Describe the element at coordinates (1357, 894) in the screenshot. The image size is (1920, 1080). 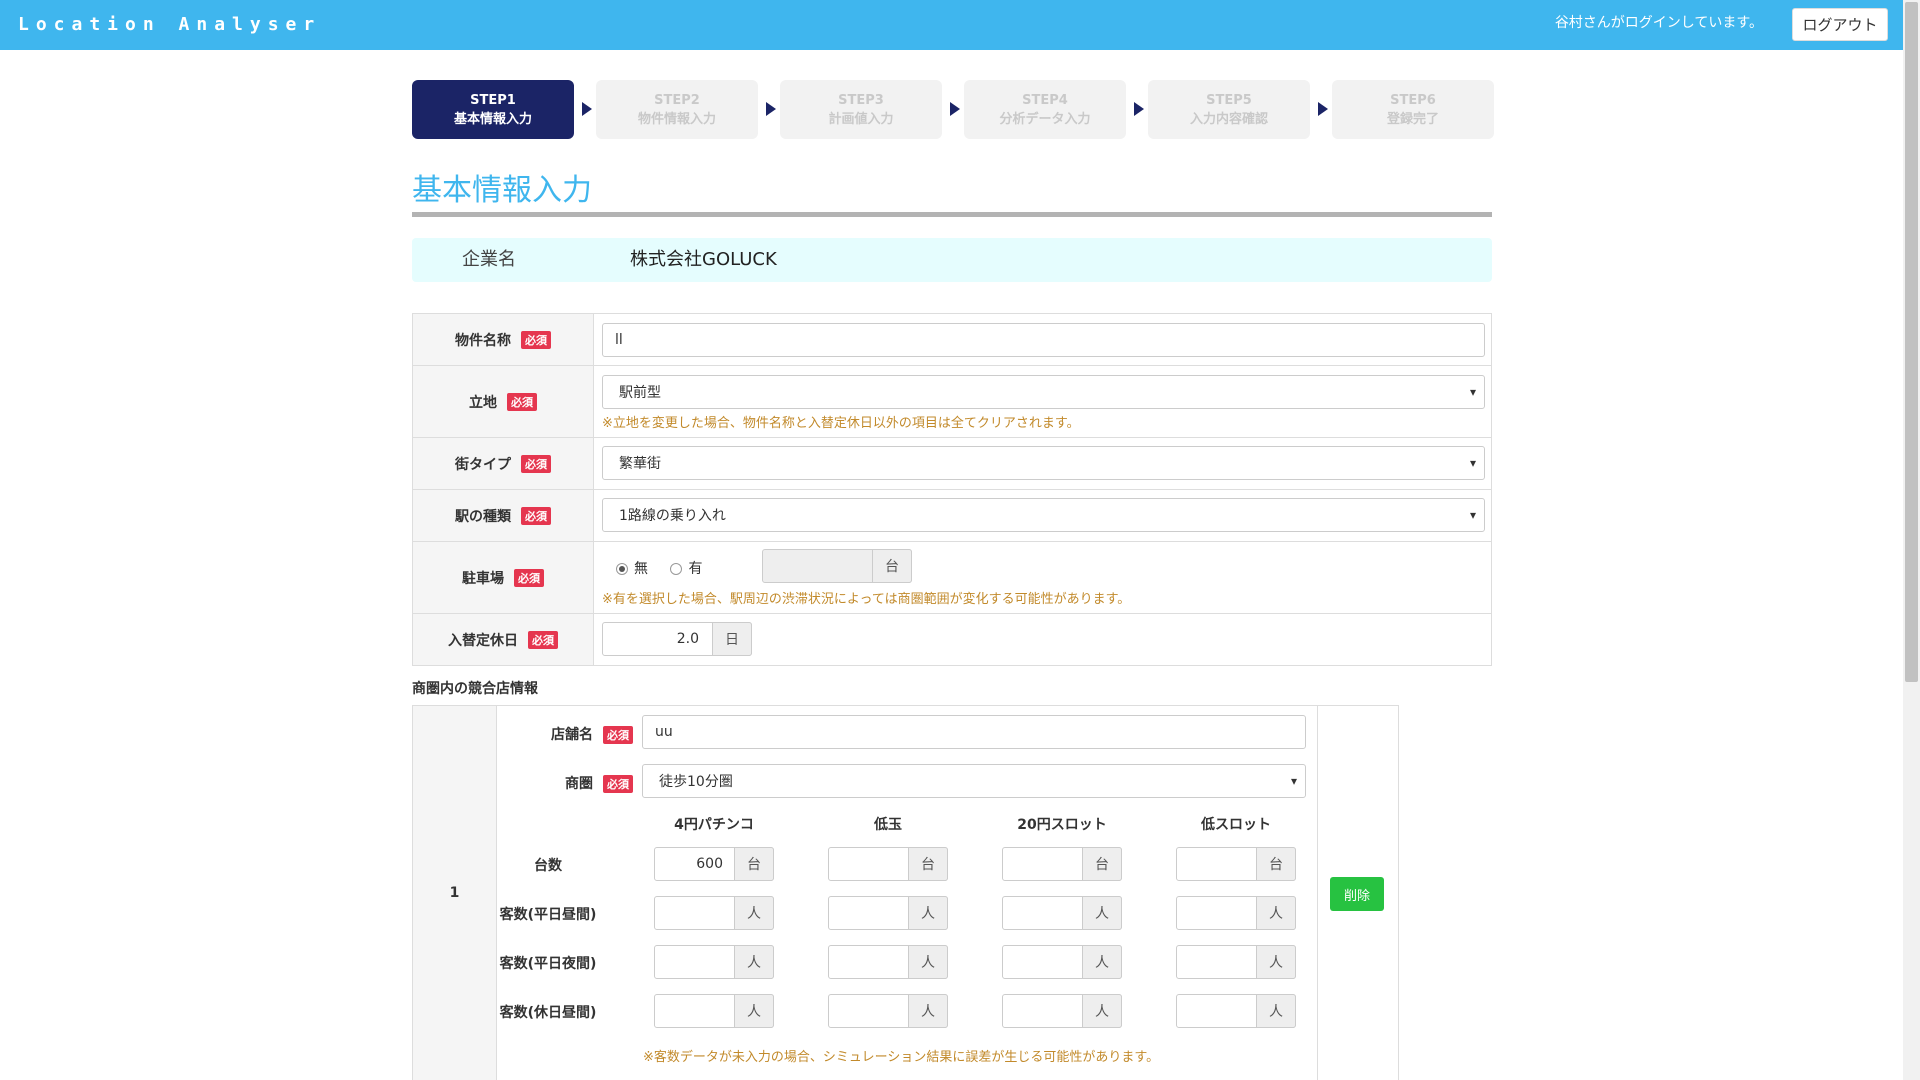
I see `delete-competitor-button: 削除` at that location.